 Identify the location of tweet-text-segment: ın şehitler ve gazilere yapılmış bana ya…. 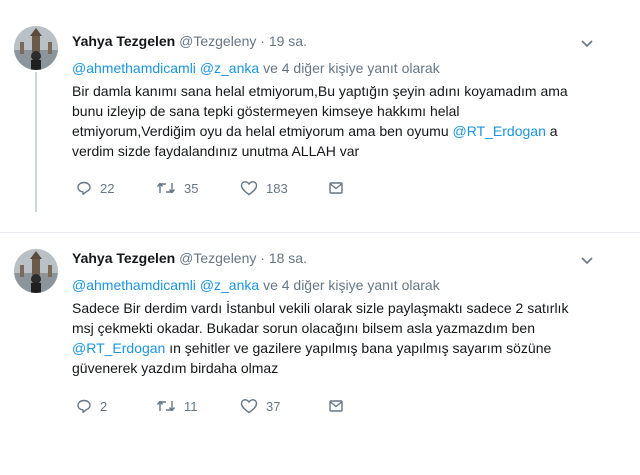
(358, 348).